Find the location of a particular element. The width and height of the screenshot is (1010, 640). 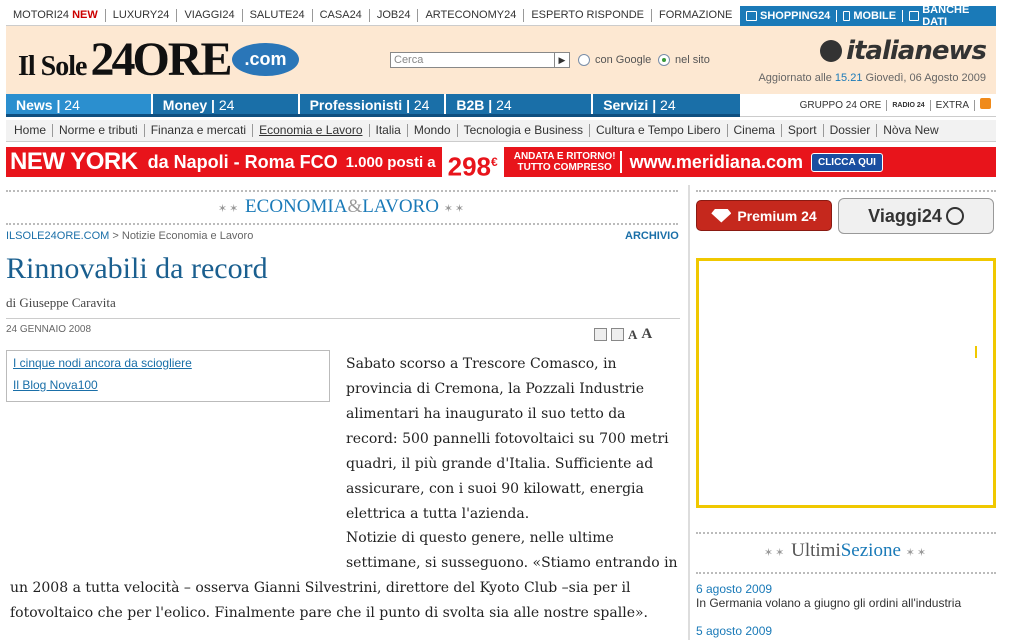

archivio-link: ARCHIVIO is located at coordinates (652, 236).